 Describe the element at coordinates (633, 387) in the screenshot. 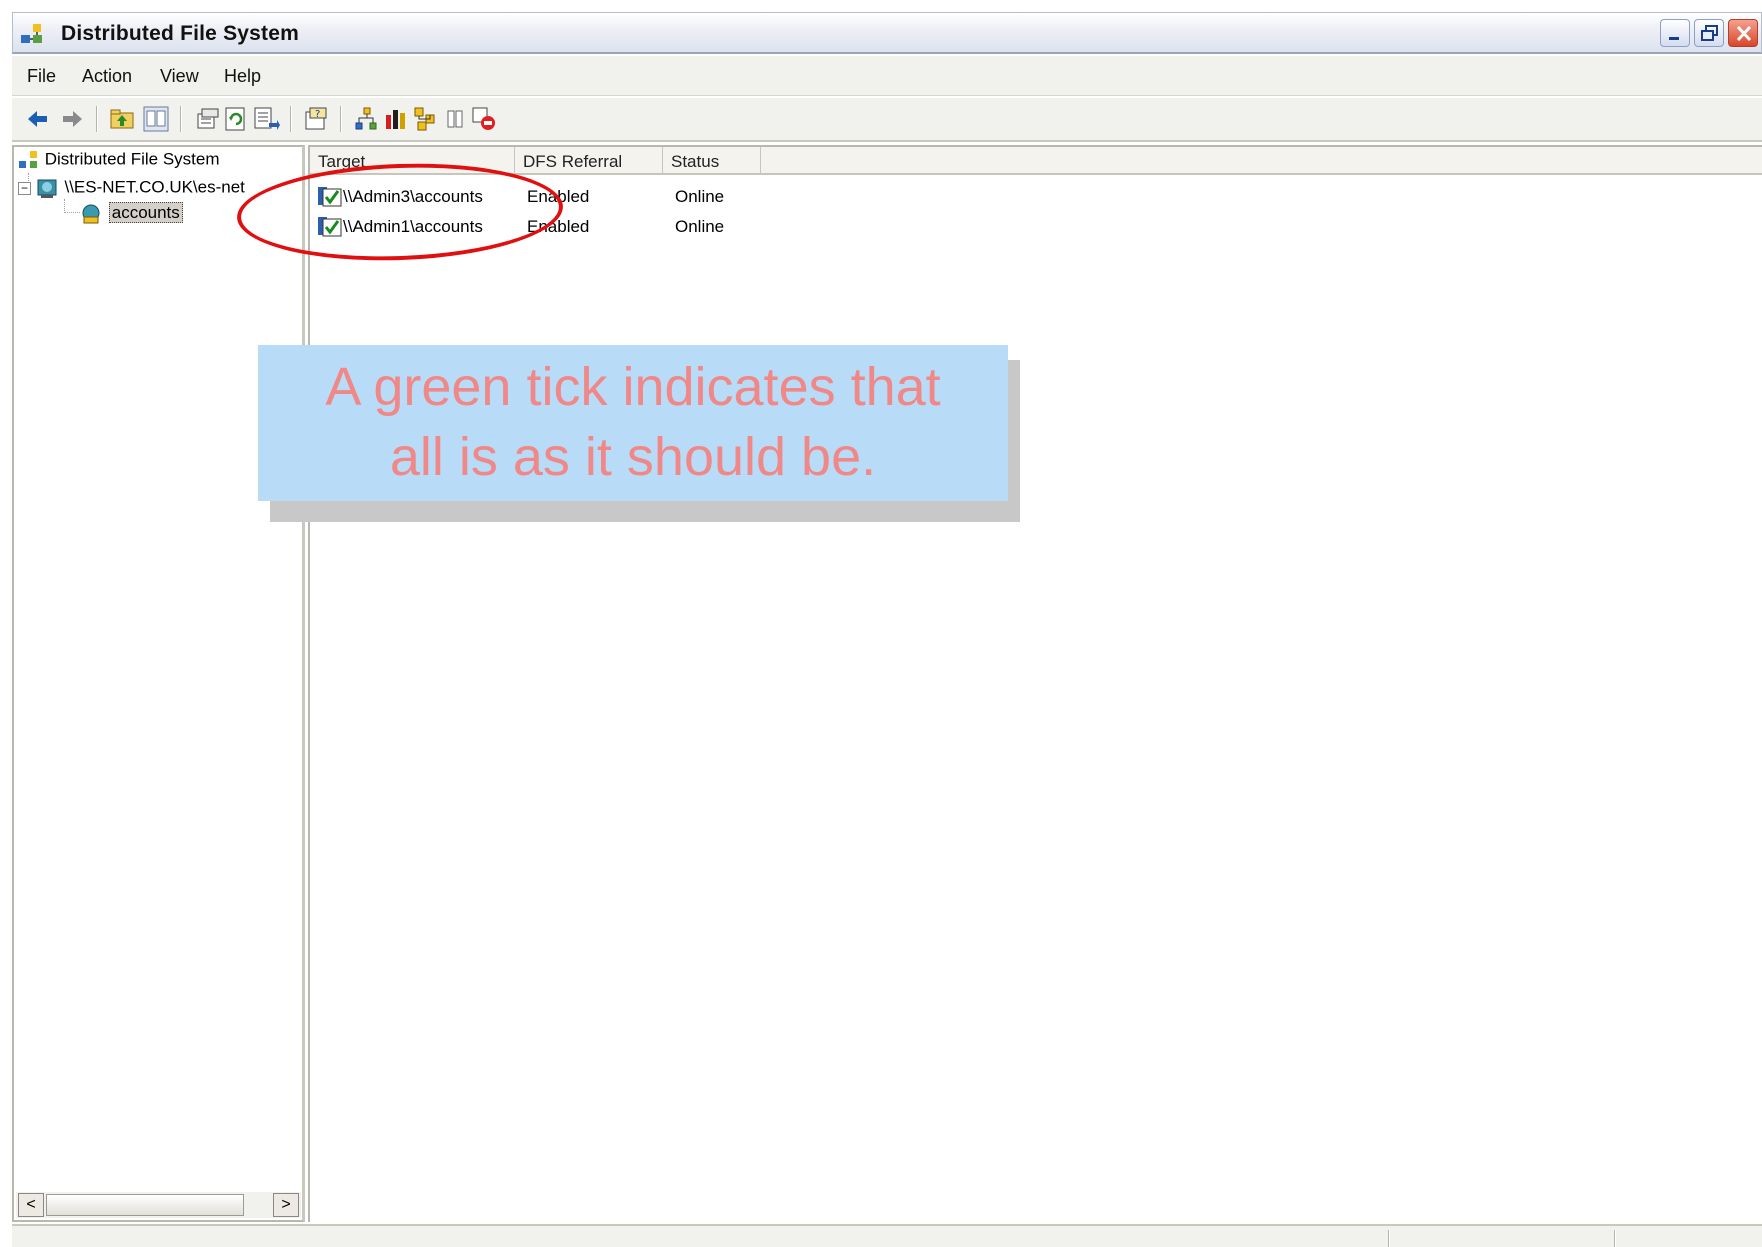

I see `callout-line-1: A green tick indicates that` at that location.